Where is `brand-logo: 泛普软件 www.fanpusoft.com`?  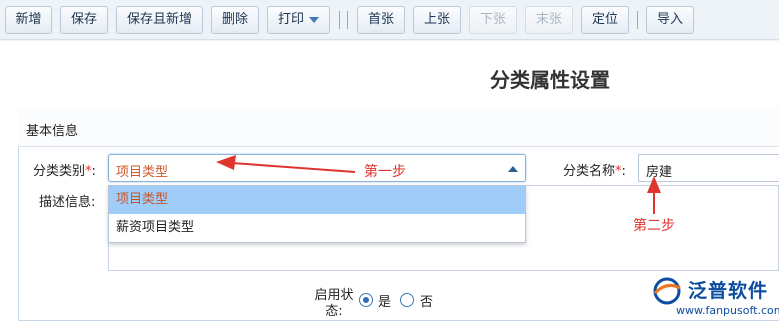
brand-logo: 泛普软件 www.fanpusoft.com is located at coordinates (713, 297).